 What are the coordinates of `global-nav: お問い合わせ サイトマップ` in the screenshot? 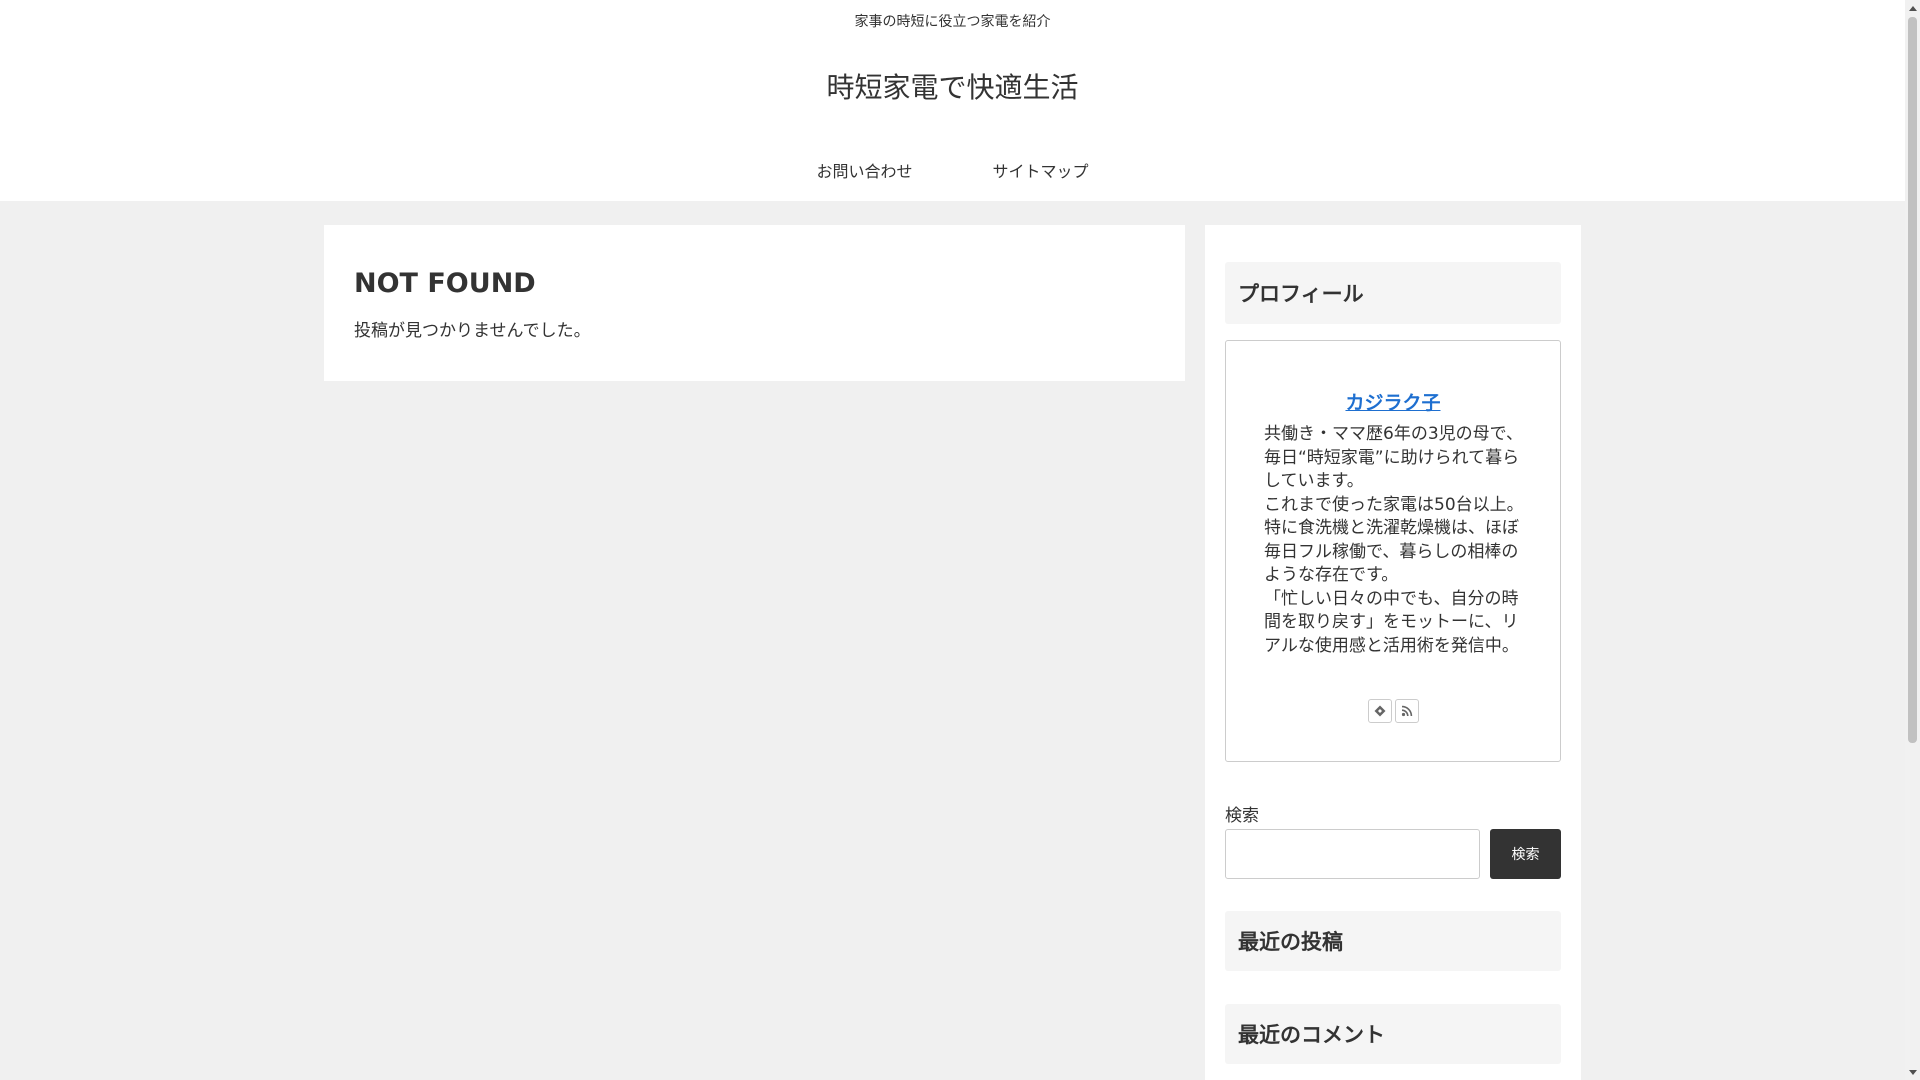 It's located at (952, 172).